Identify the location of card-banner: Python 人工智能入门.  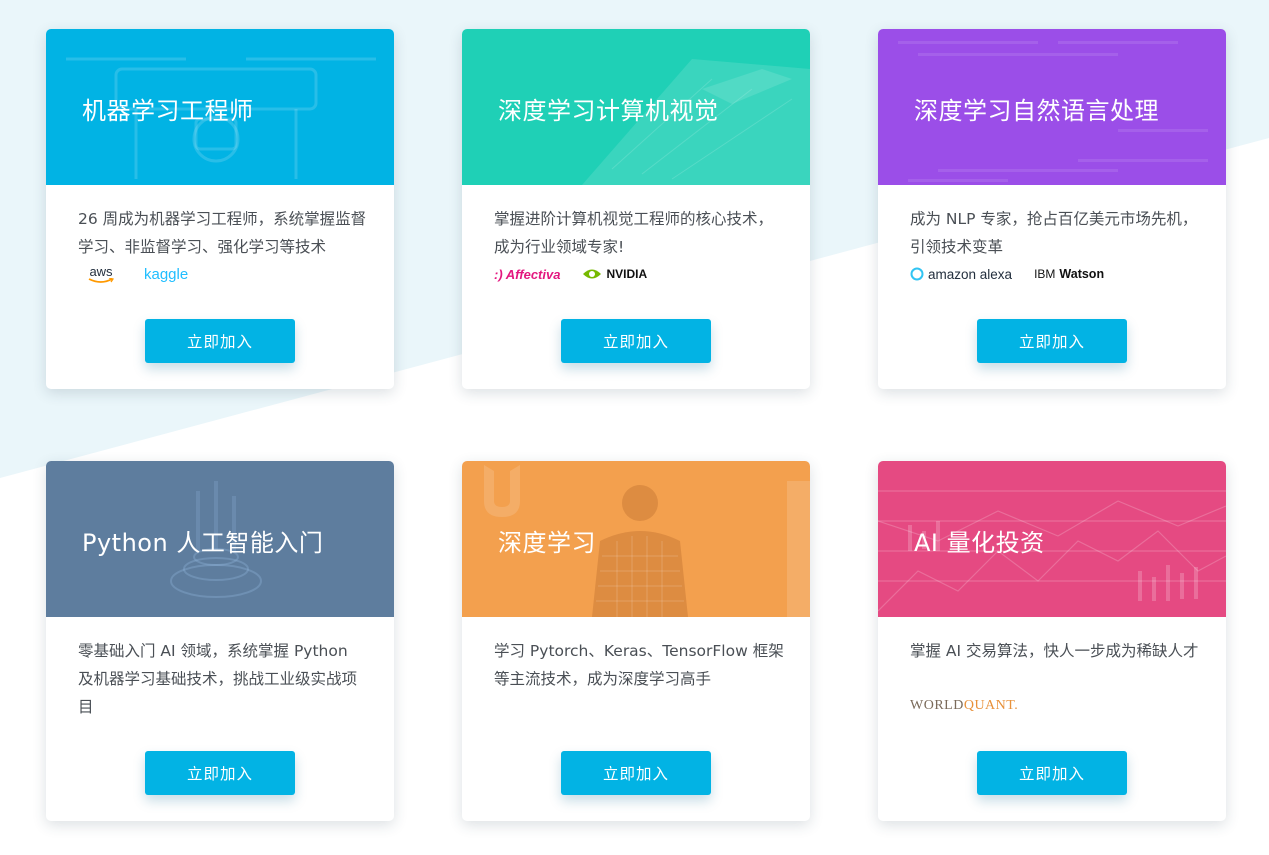
(220, 539).